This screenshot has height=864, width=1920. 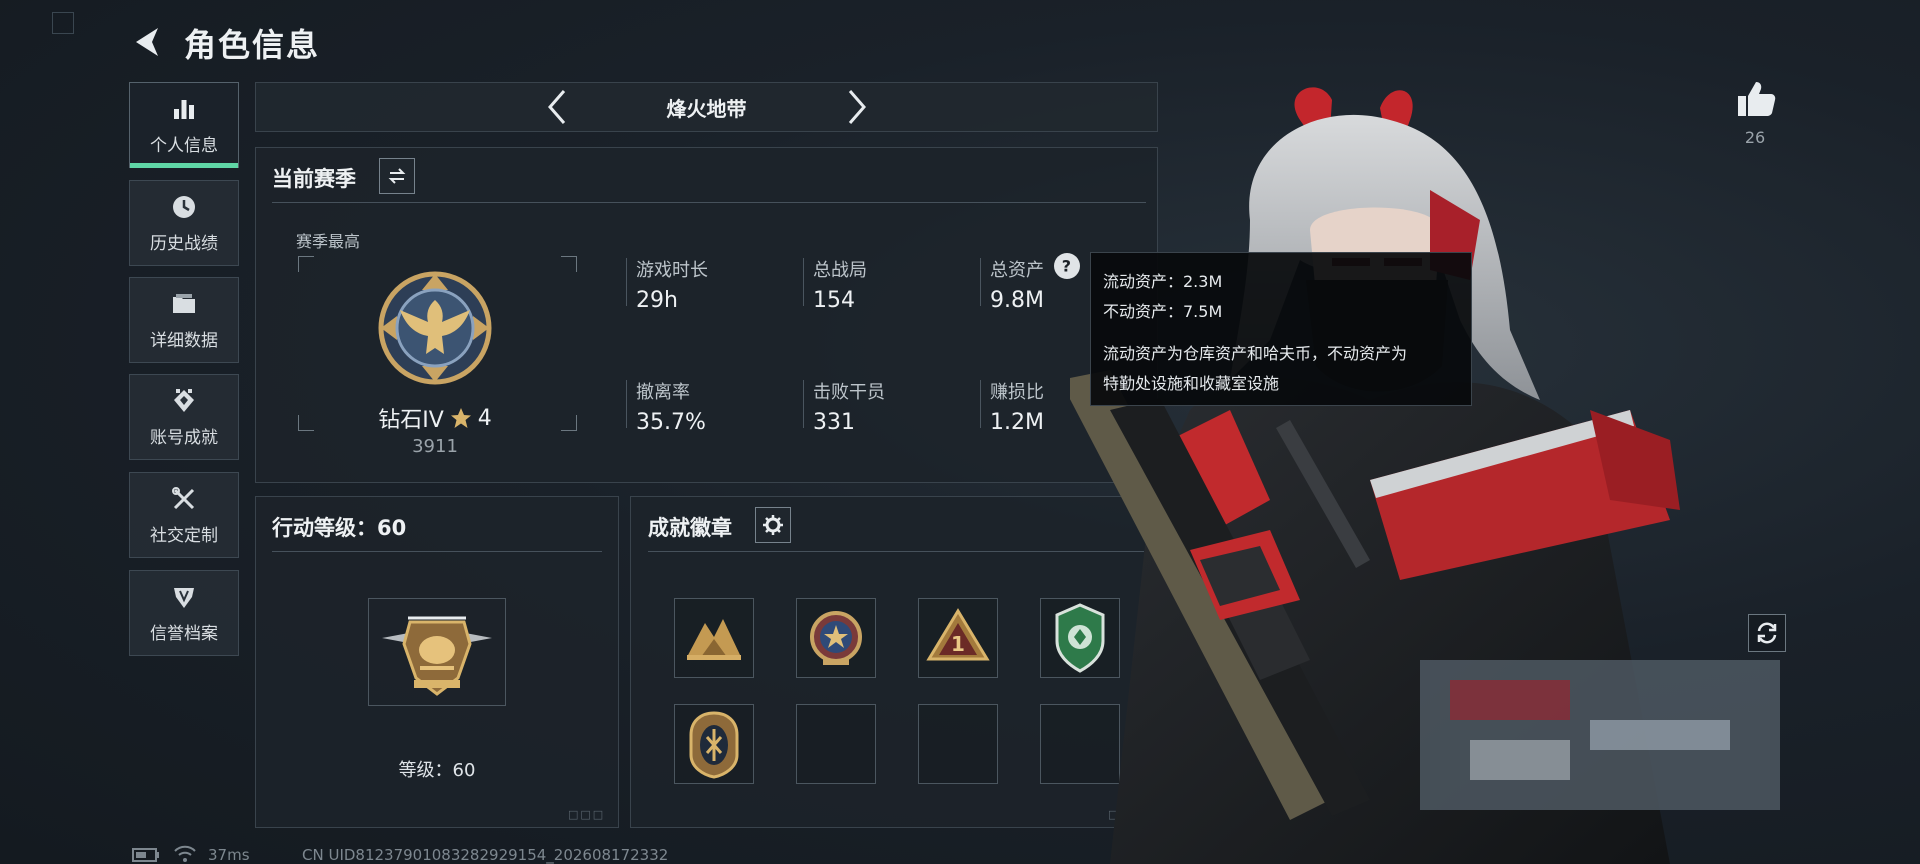 I want to click on rotate-view-button, so click(x=1767, y=633).